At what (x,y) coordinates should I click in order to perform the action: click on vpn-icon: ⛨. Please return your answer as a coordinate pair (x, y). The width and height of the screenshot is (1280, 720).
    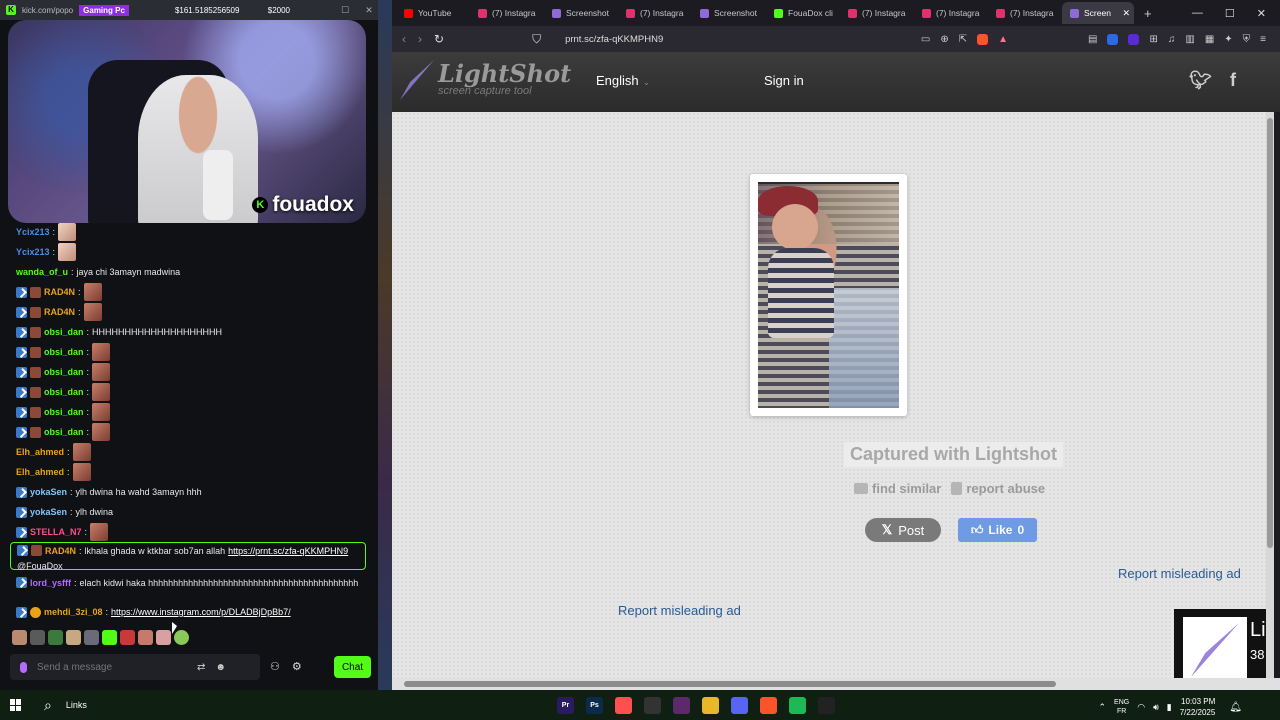
    Looking at the image, I should click on (1247, 39).